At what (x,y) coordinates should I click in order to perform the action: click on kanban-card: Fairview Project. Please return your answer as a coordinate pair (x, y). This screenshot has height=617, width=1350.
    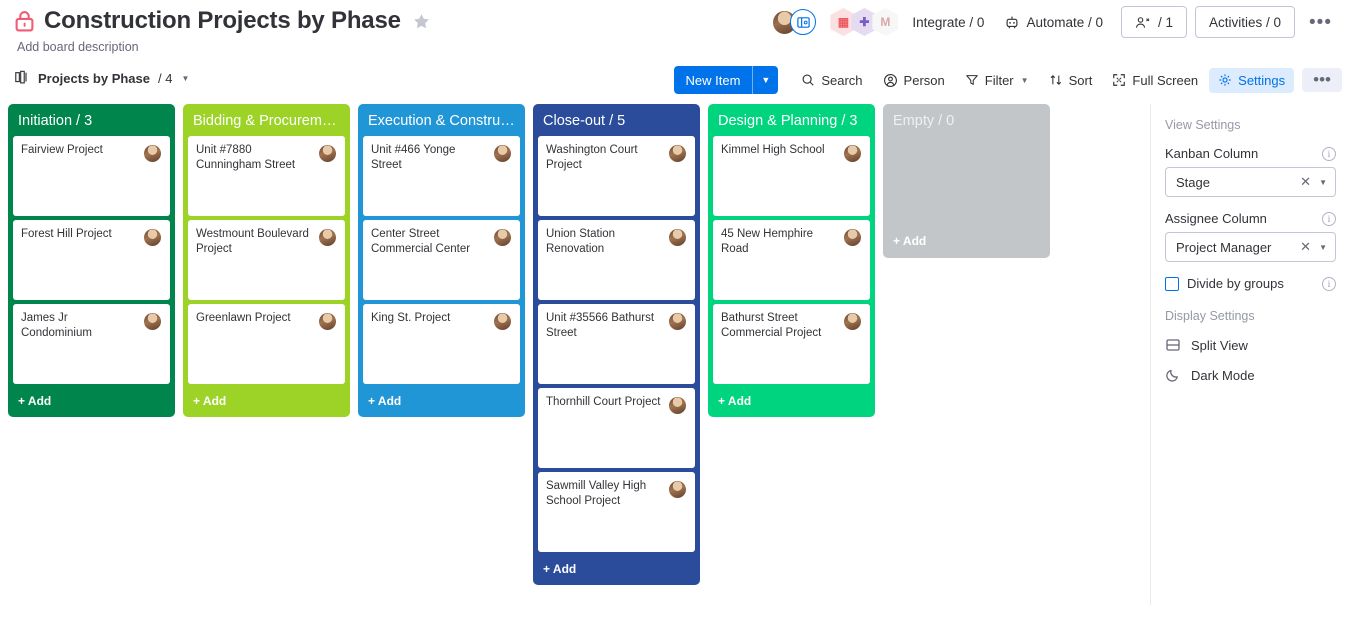
    Looking at the image, I should click on (91, 176).